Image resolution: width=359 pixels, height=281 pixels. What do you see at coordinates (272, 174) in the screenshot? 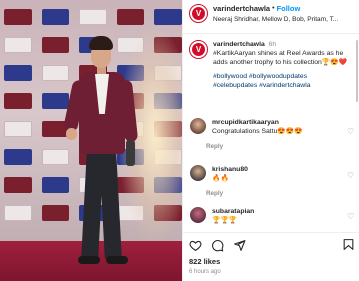
I see `comment-item: krishanu80 🔥🔥` at bounding box center [272, 174].